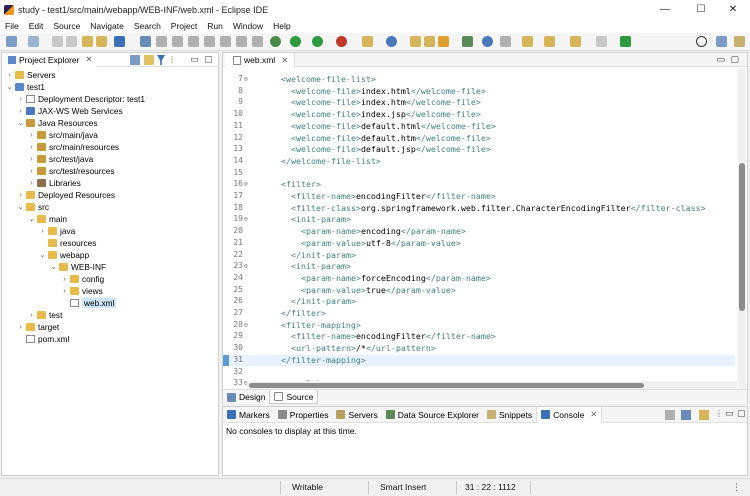 This screenshot has height=496, width=750. Describe the element at coordinates (119, 41) in the screenshot. I see `console-icon` at that location.